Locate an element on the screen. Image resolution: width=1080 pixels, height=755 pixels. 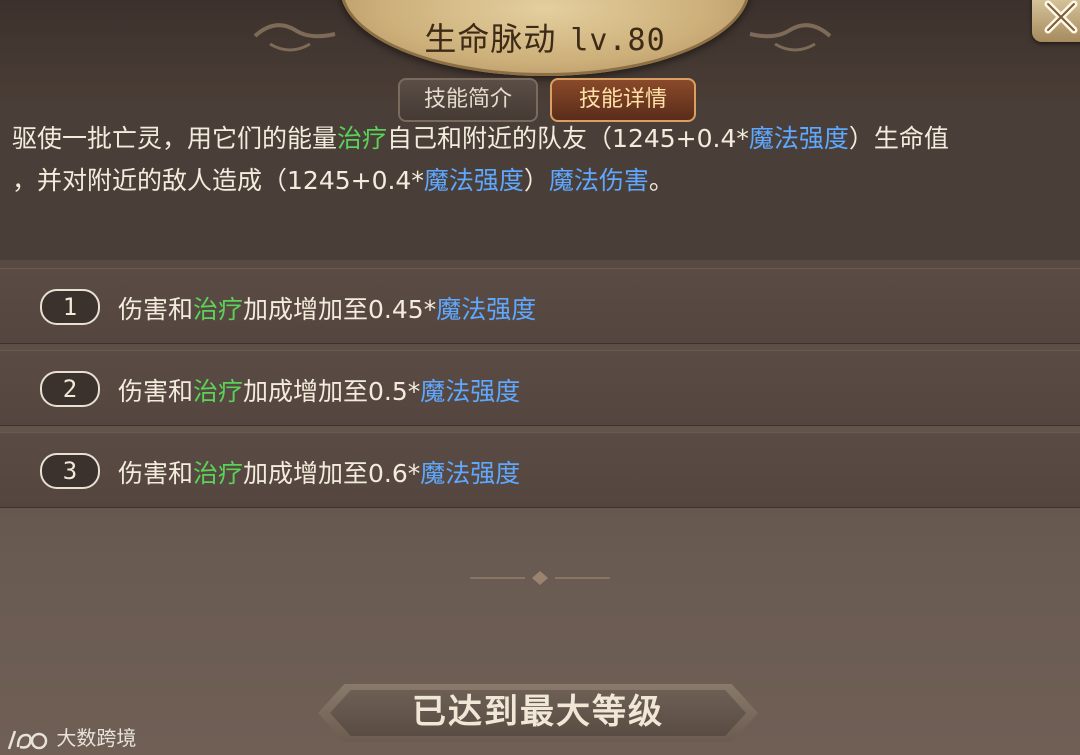
close-button is located at coordinates (1056, 21).